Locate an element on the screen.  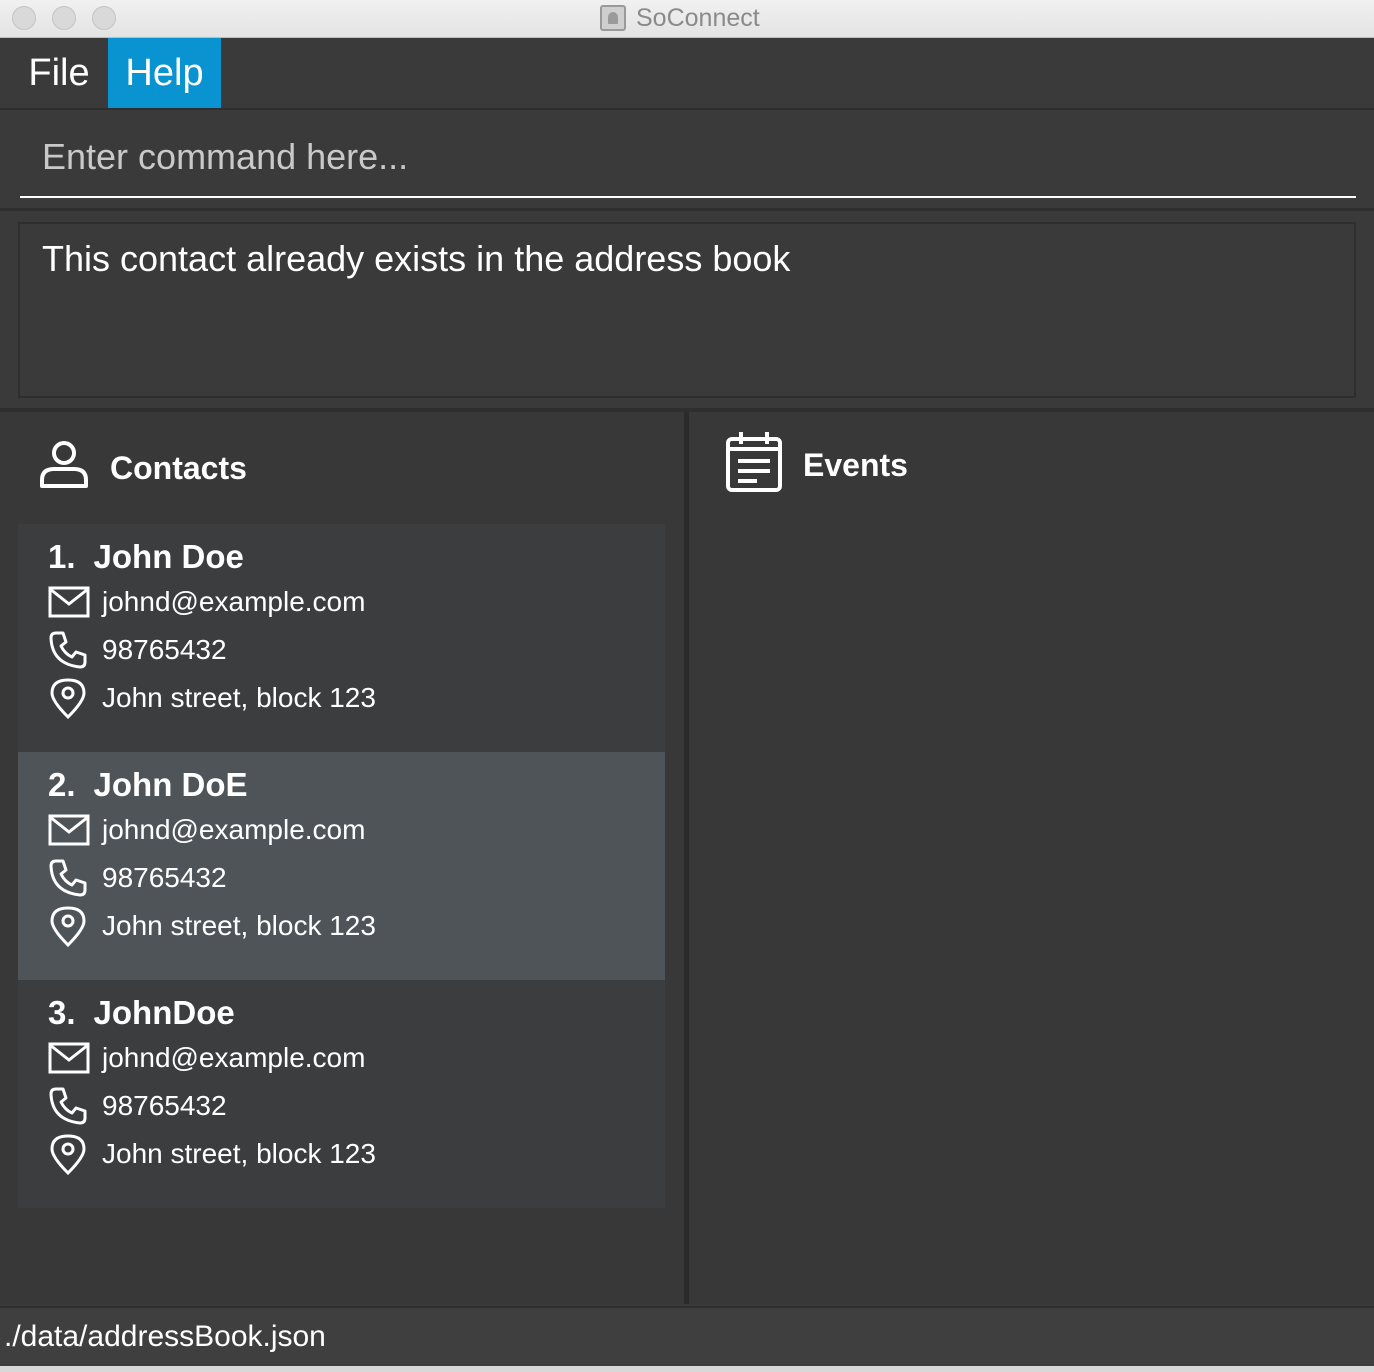
contacts-header: Contacts is located at coordinates (142, 467).